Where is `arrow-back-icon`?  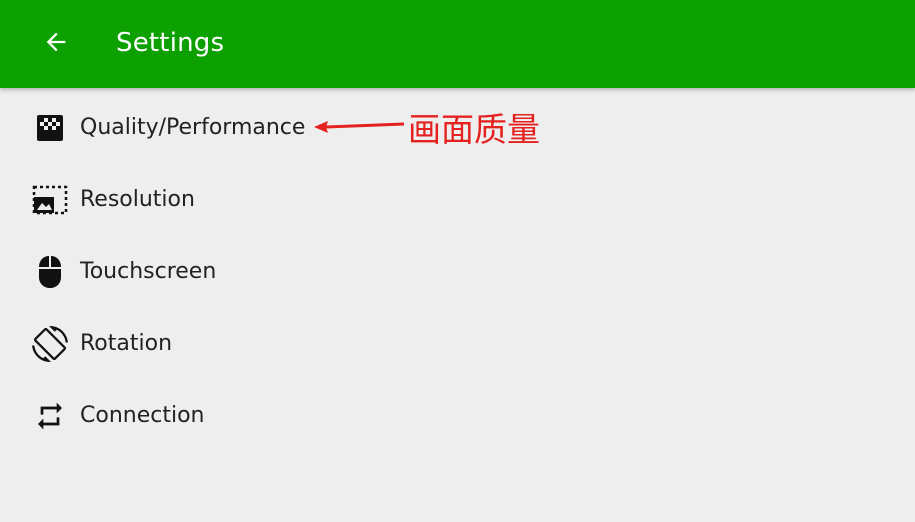
arrow-back-icon is located at coordinates (56, 44).